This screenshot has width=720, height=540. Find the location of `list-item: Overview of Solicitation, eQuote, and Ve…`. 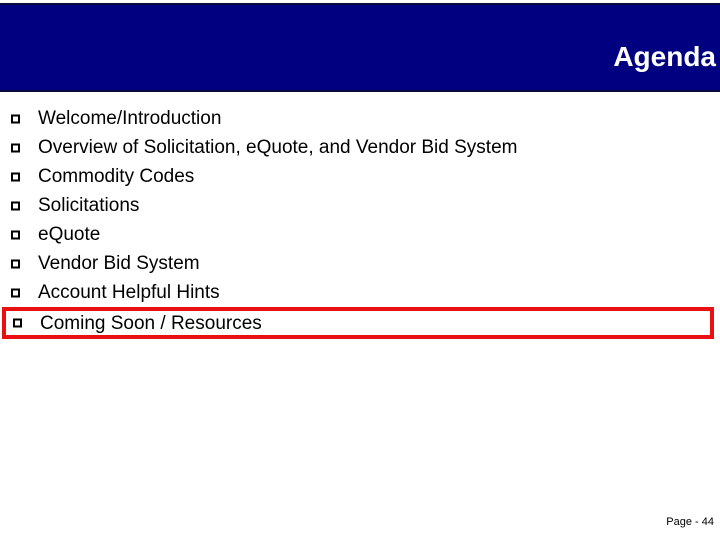

list-item: Overview of Solicitation, eQuote, and Ve… is located at coordinates (360, 147).